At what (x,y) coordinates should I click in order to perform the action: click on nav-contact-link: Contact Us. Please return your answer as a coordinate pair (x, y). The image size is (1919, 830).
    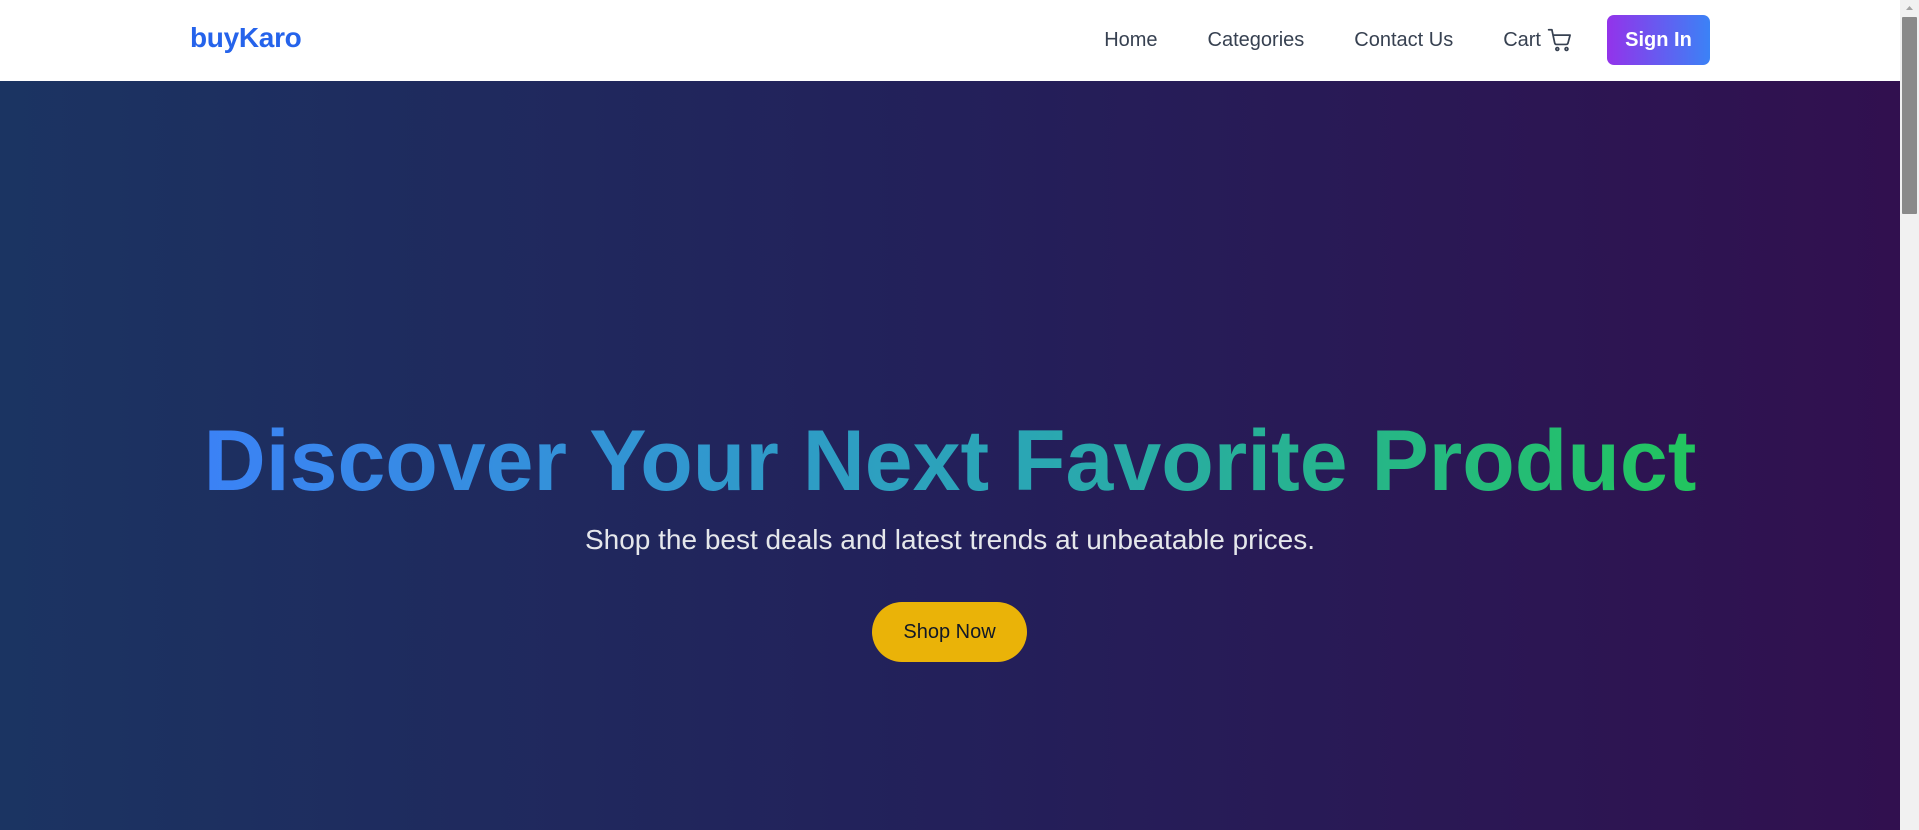
    Looking at the image, I should click on (1403, 40).